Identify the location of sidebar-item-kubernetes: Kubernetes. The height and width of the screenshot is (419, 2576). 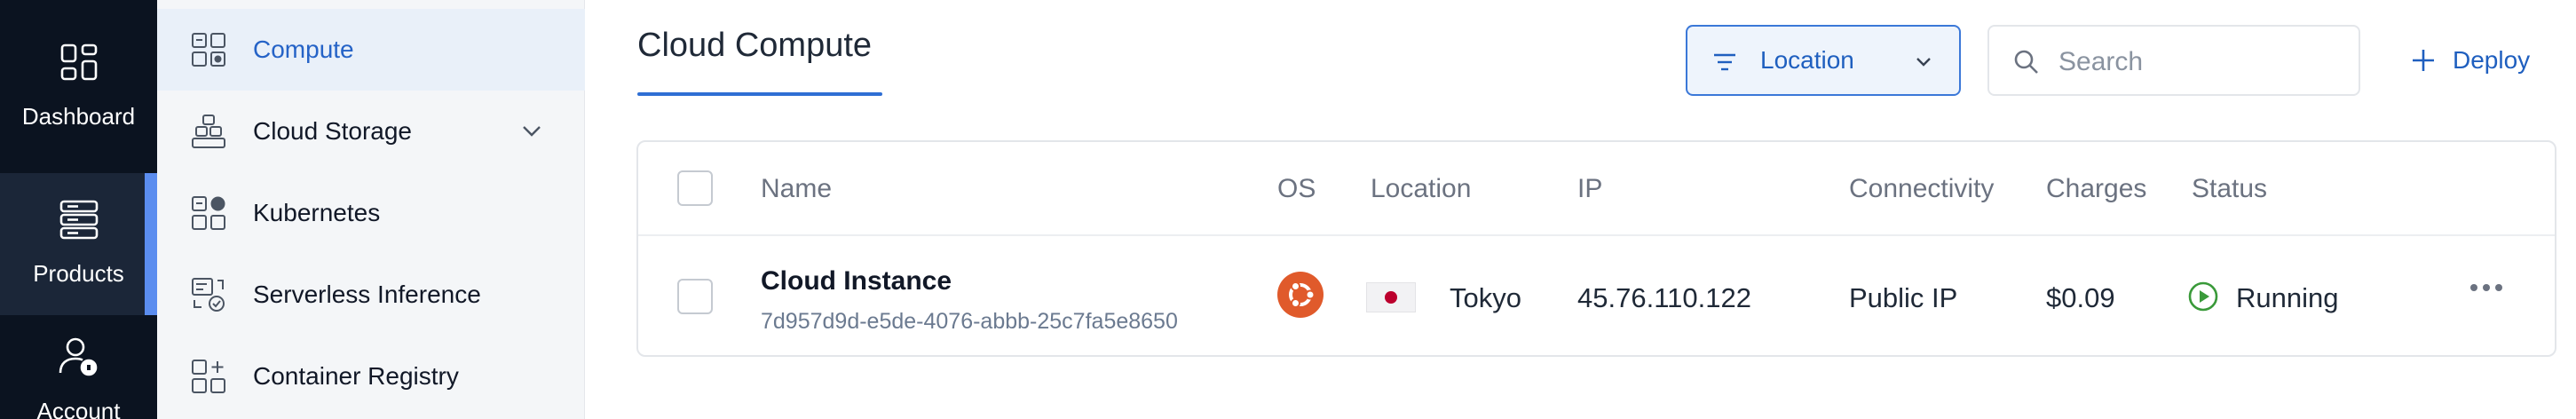
(371, 213).